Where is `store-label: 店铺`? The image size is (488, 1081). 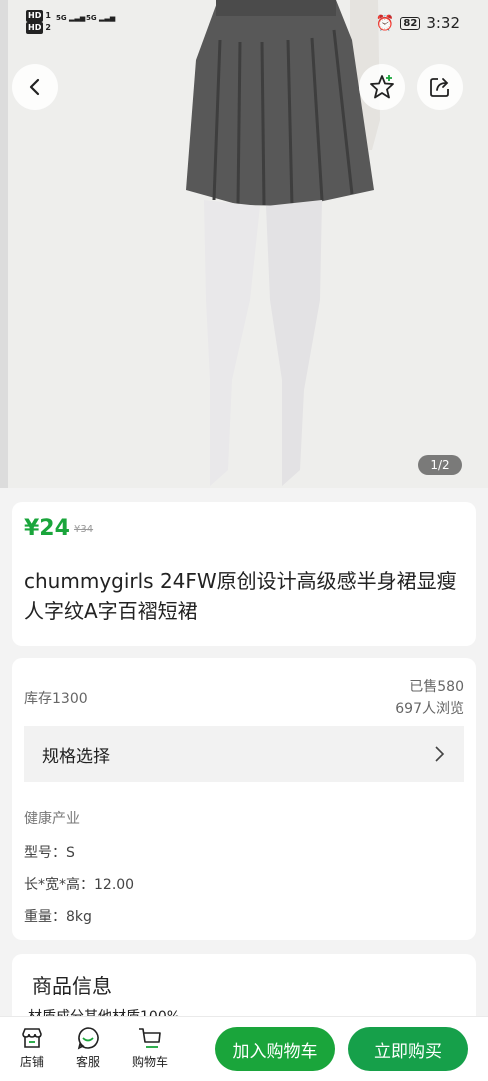
store-label: 店铺 is located at coordinates (31, 1062).